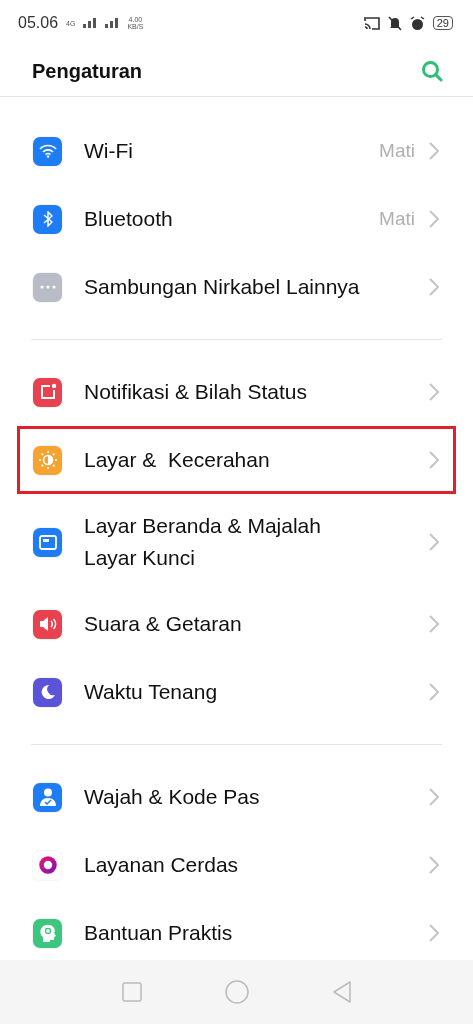 The width and height of the screenshot is (473, 1024). What do you see at coordinates (87, 71) in the screenshot?
I see `page-title: Pengaturan` at bounding box center [87, 71].